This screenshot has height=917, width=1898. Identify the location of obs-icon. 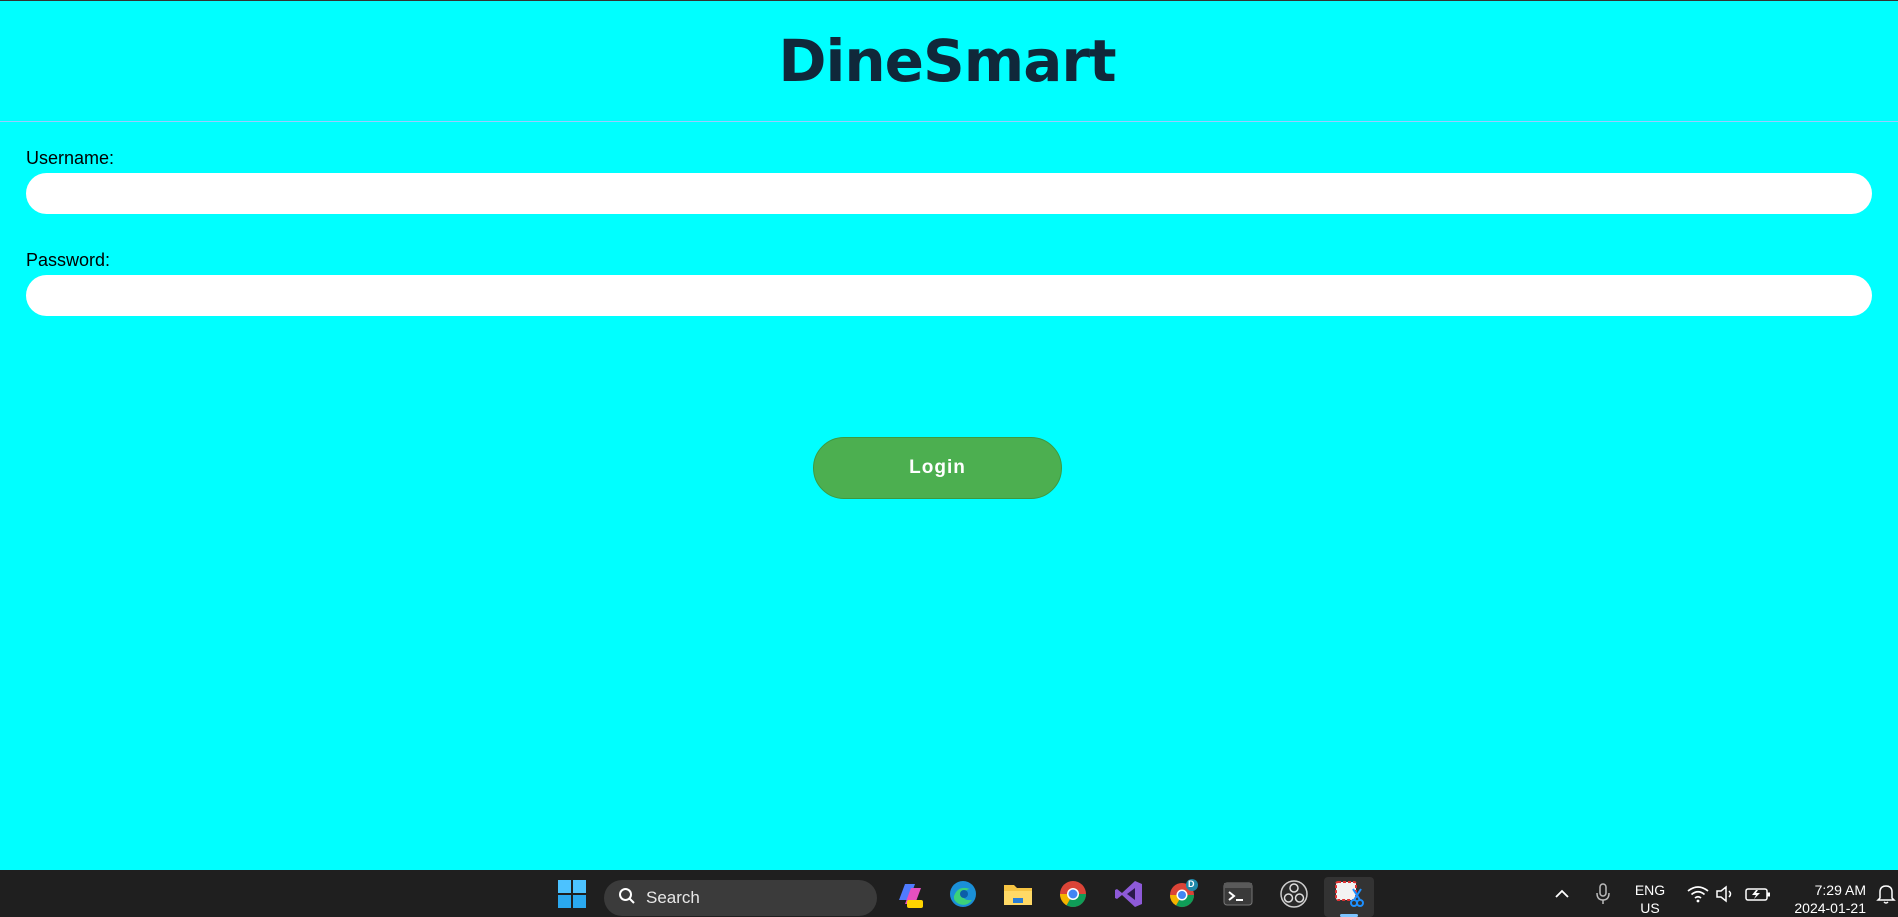
(1294, 894).